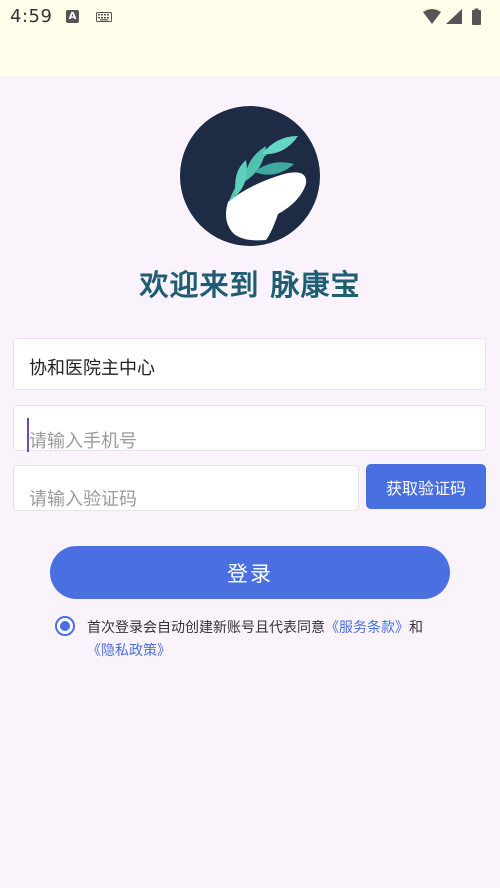  Describe the element at coordinates (426, 486) in the screenshot. I see `get-code-button: 获取验证码` at that location.